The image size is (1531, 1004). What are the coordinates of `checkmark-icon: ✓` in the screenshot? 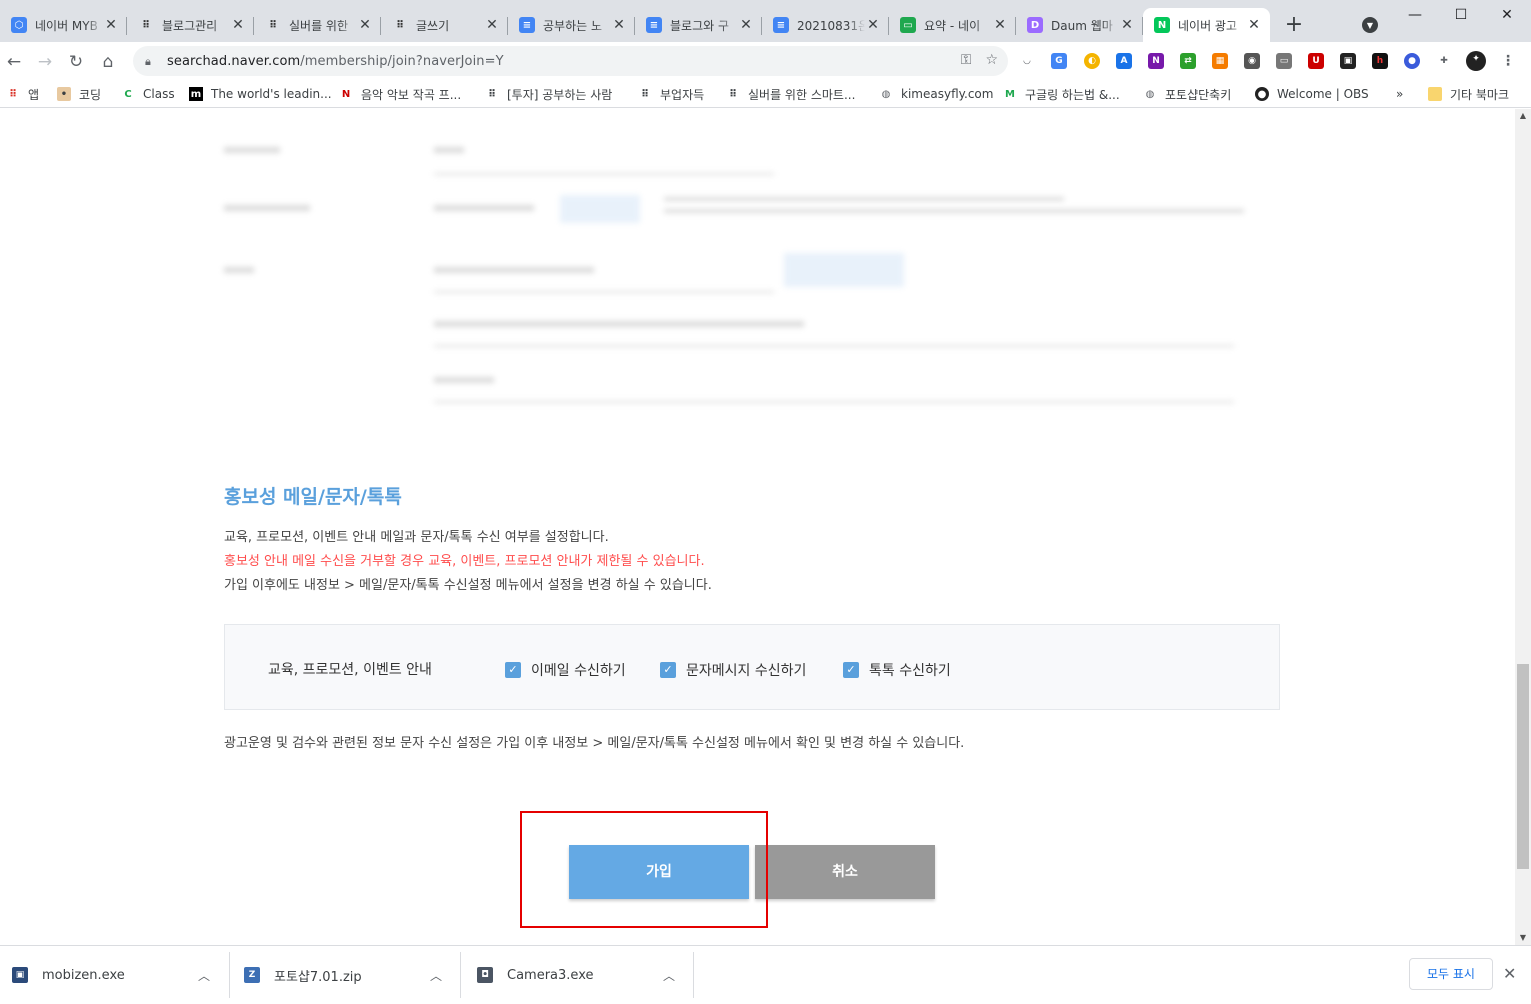 It's located at (851, 670).